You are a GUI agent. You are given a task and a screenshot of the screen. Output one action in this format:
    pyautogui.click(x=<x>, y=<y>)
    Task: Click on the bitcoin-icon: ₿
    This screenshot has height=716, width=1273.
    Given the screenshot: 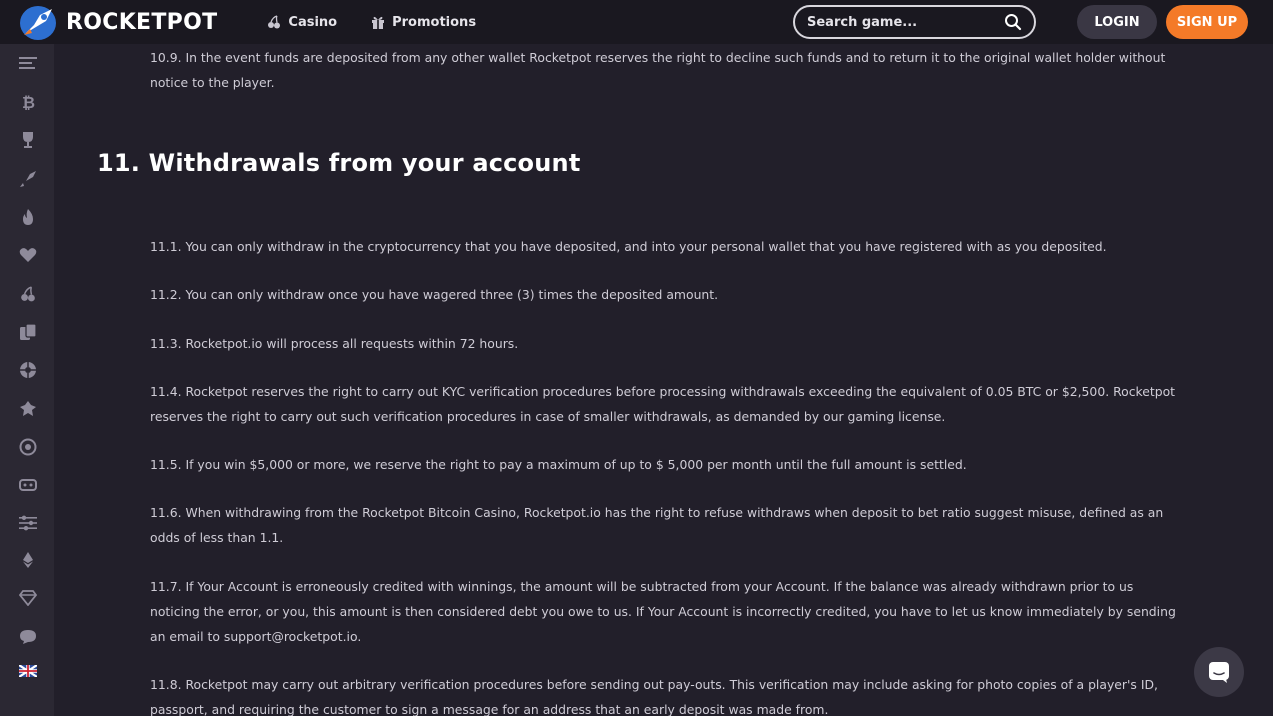 What is the action you would take?
    pyautogui.click(x=28, y=102)
    